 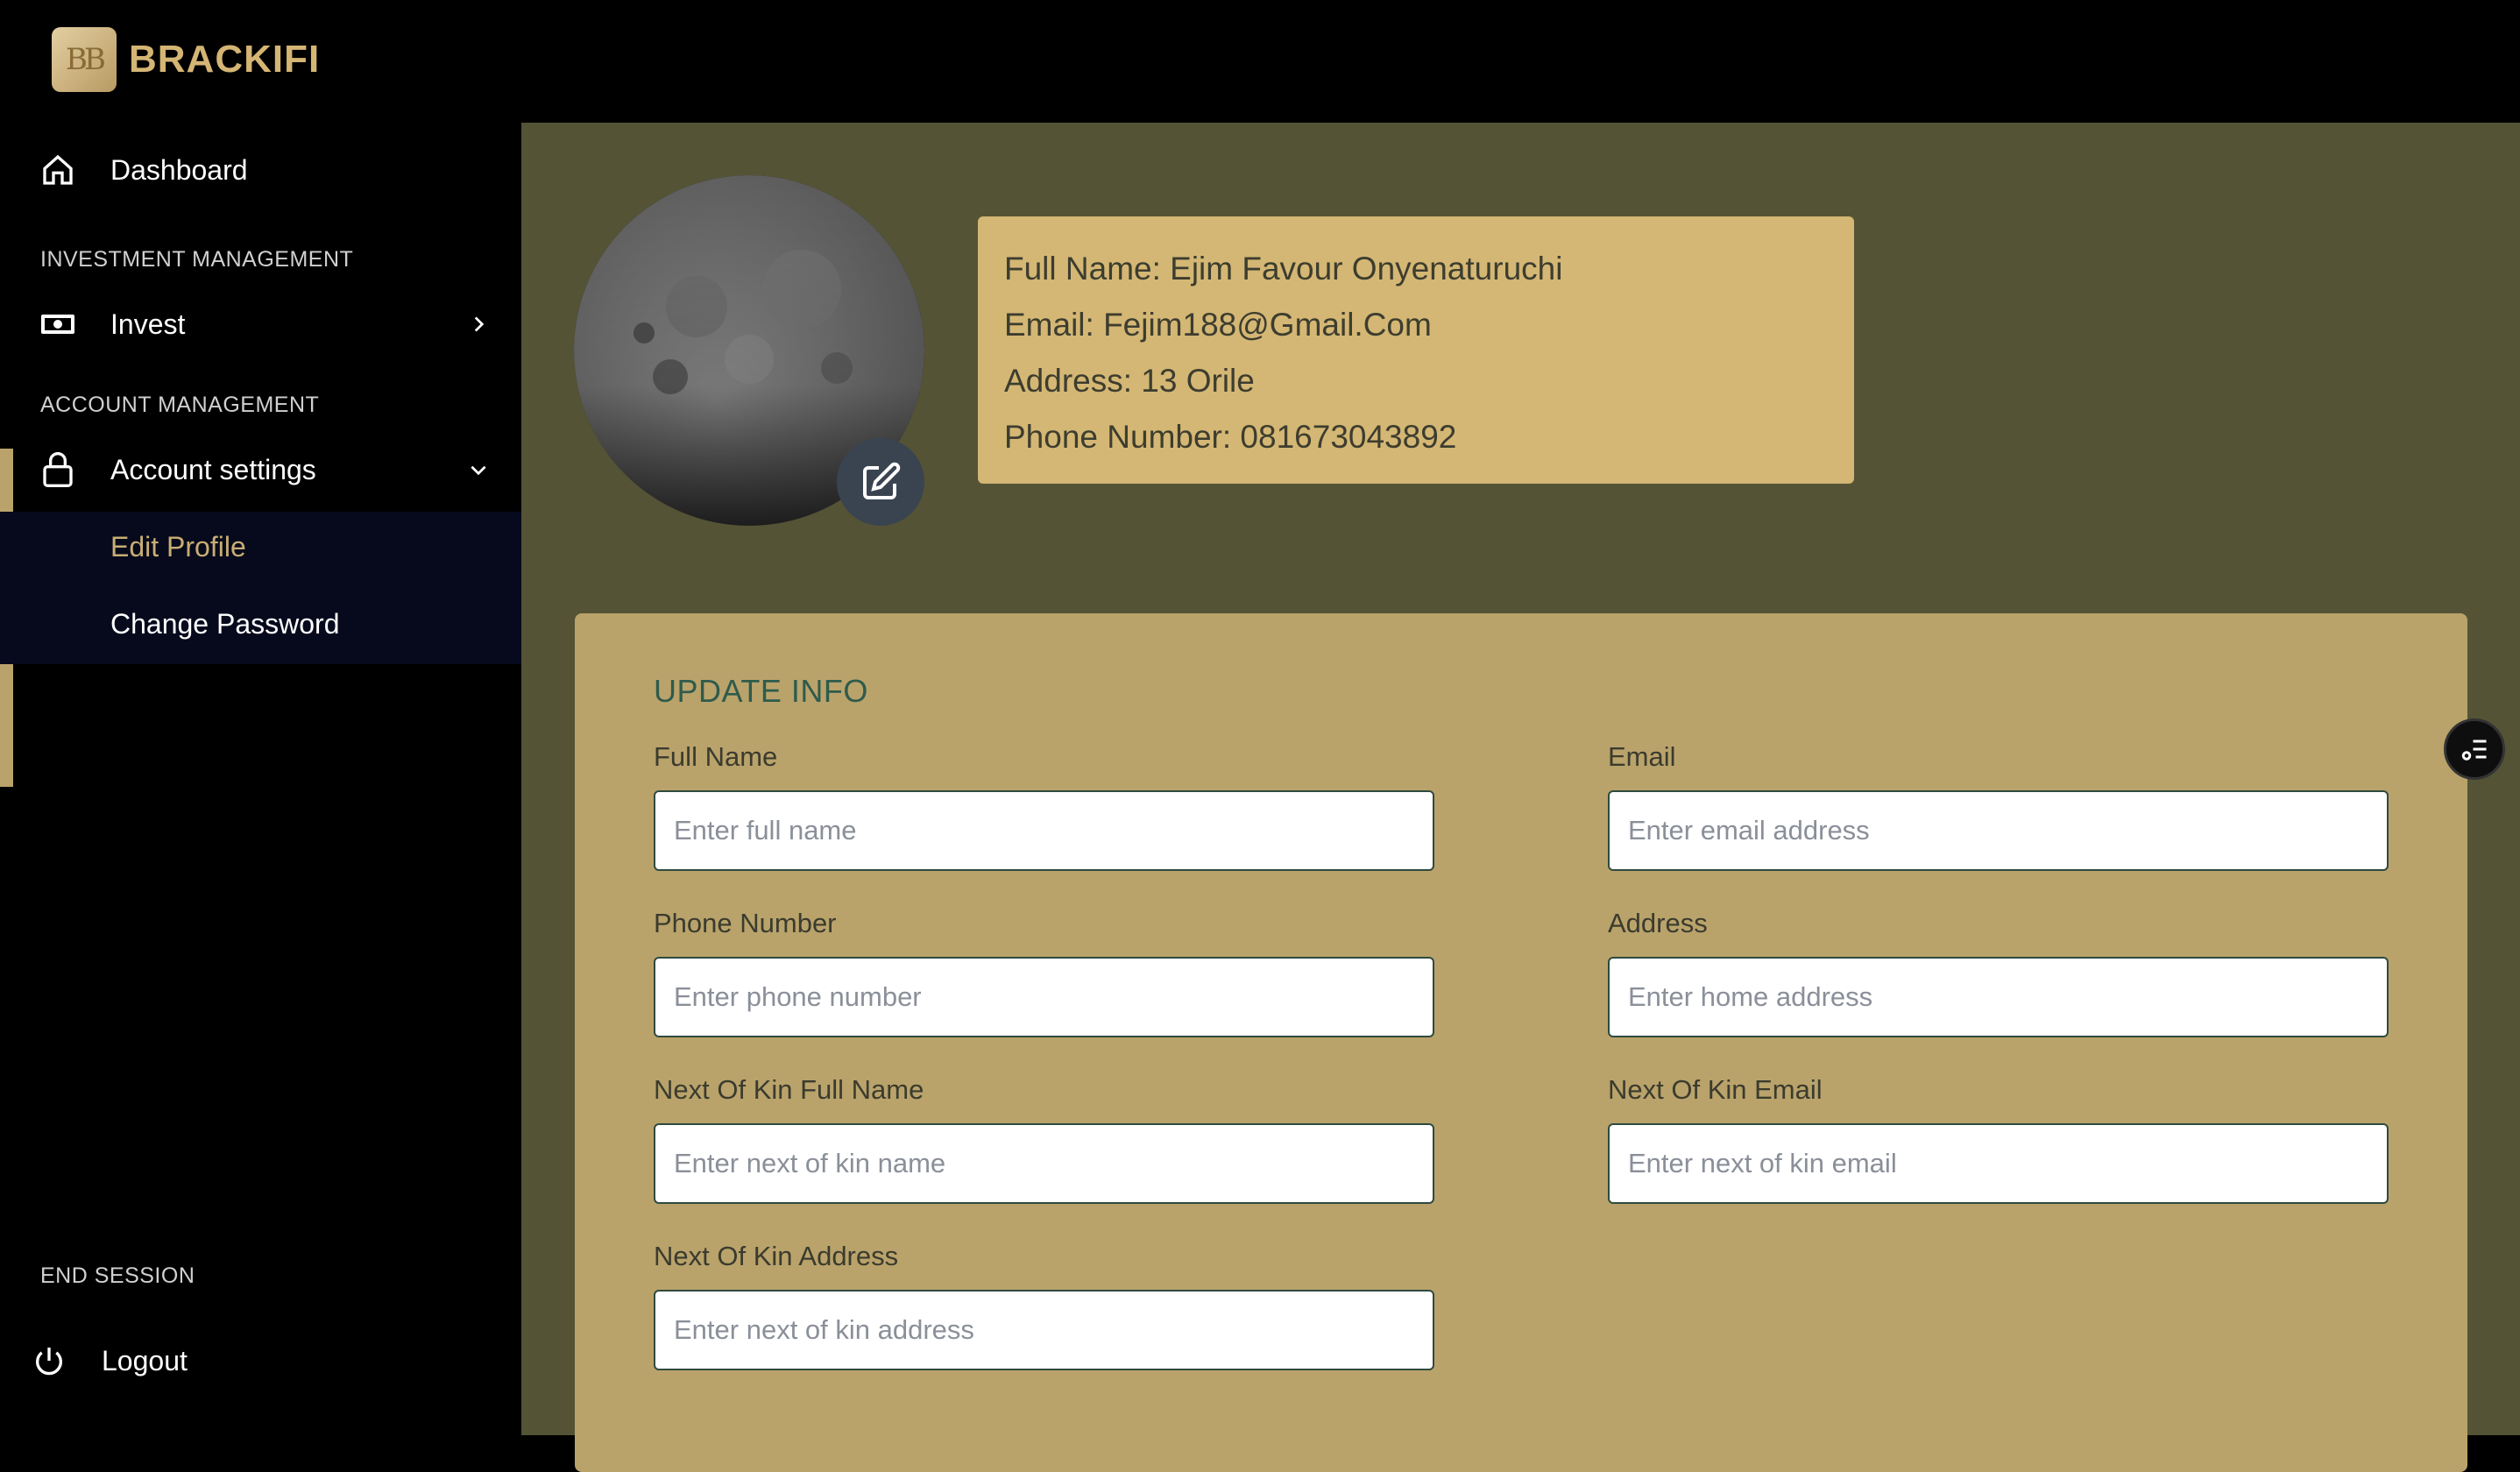 I want to click on settings-list-icon, so click(x=2474, y=750).